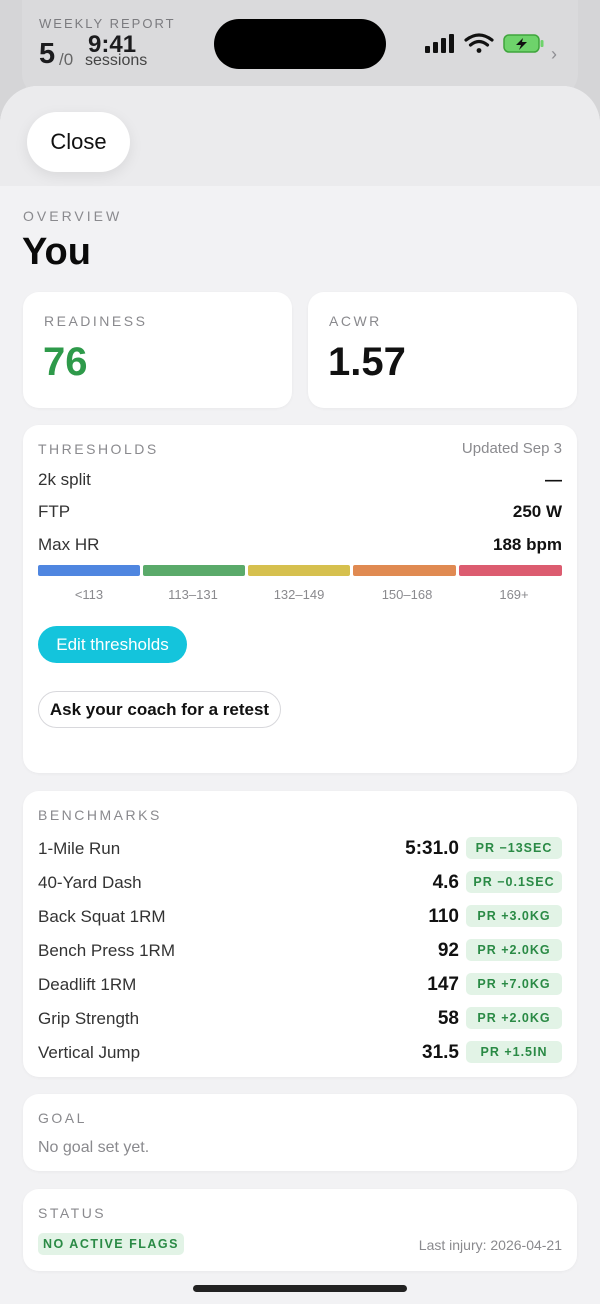 This screenshot has width=600, height=1304. I want to click on benchmark-label: Deadlift 1RM, so click(87, 984).